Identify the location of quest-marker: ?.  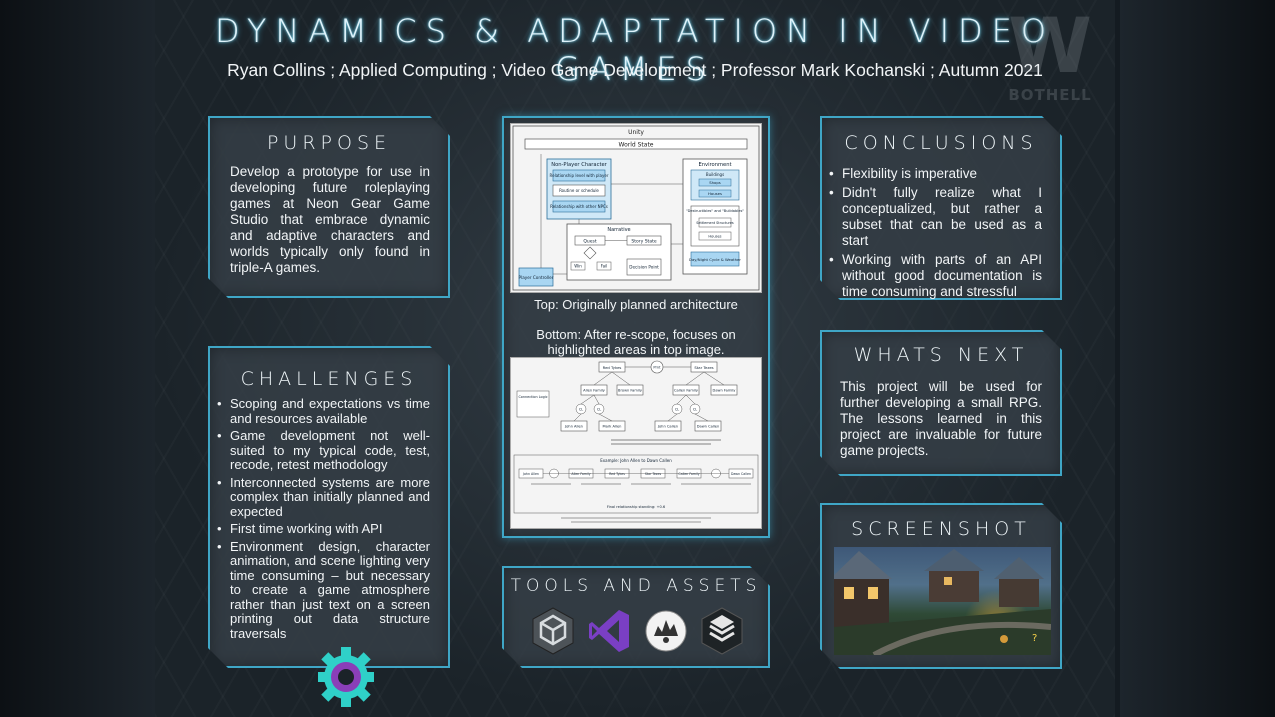
(1034, 638).